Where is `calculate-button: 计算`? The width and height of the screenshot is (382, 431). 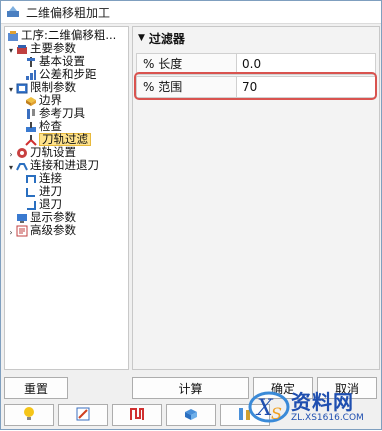
calculate-button: 计算 is located at coordinates (190, 388).